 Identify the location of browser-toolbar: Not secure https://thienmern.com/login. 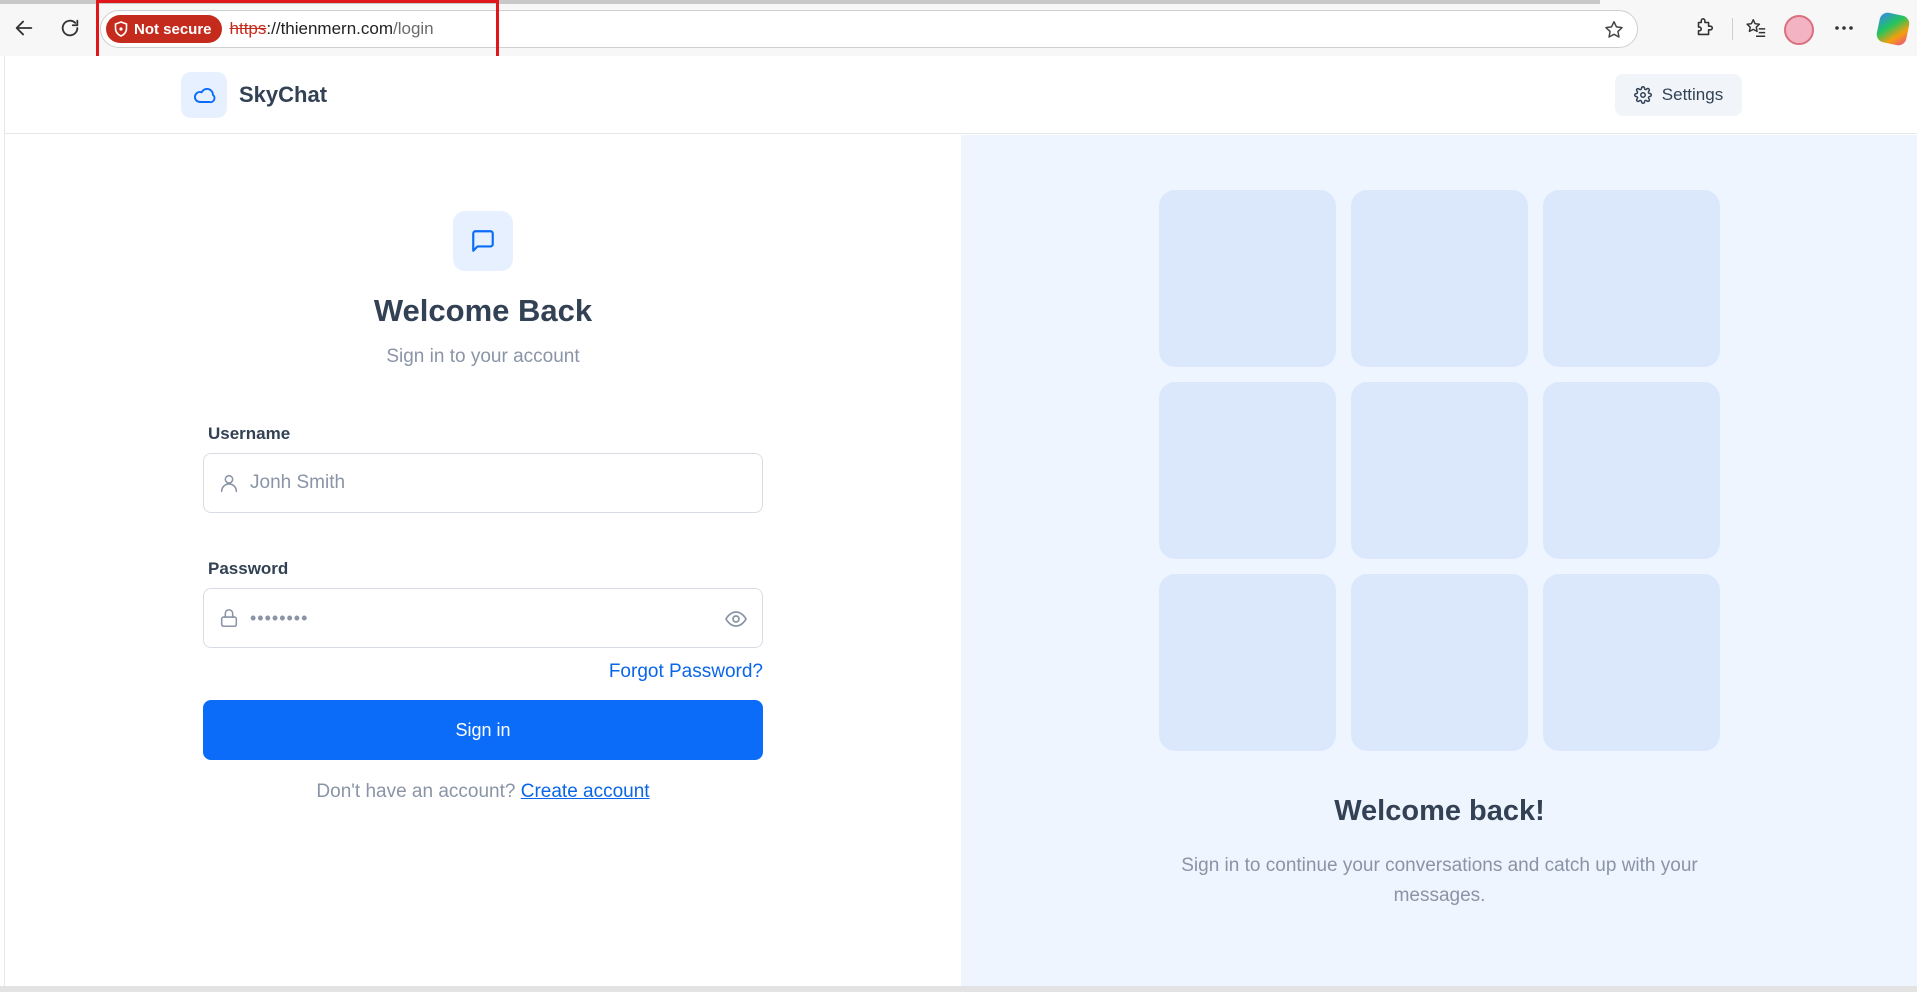
(958, 30).